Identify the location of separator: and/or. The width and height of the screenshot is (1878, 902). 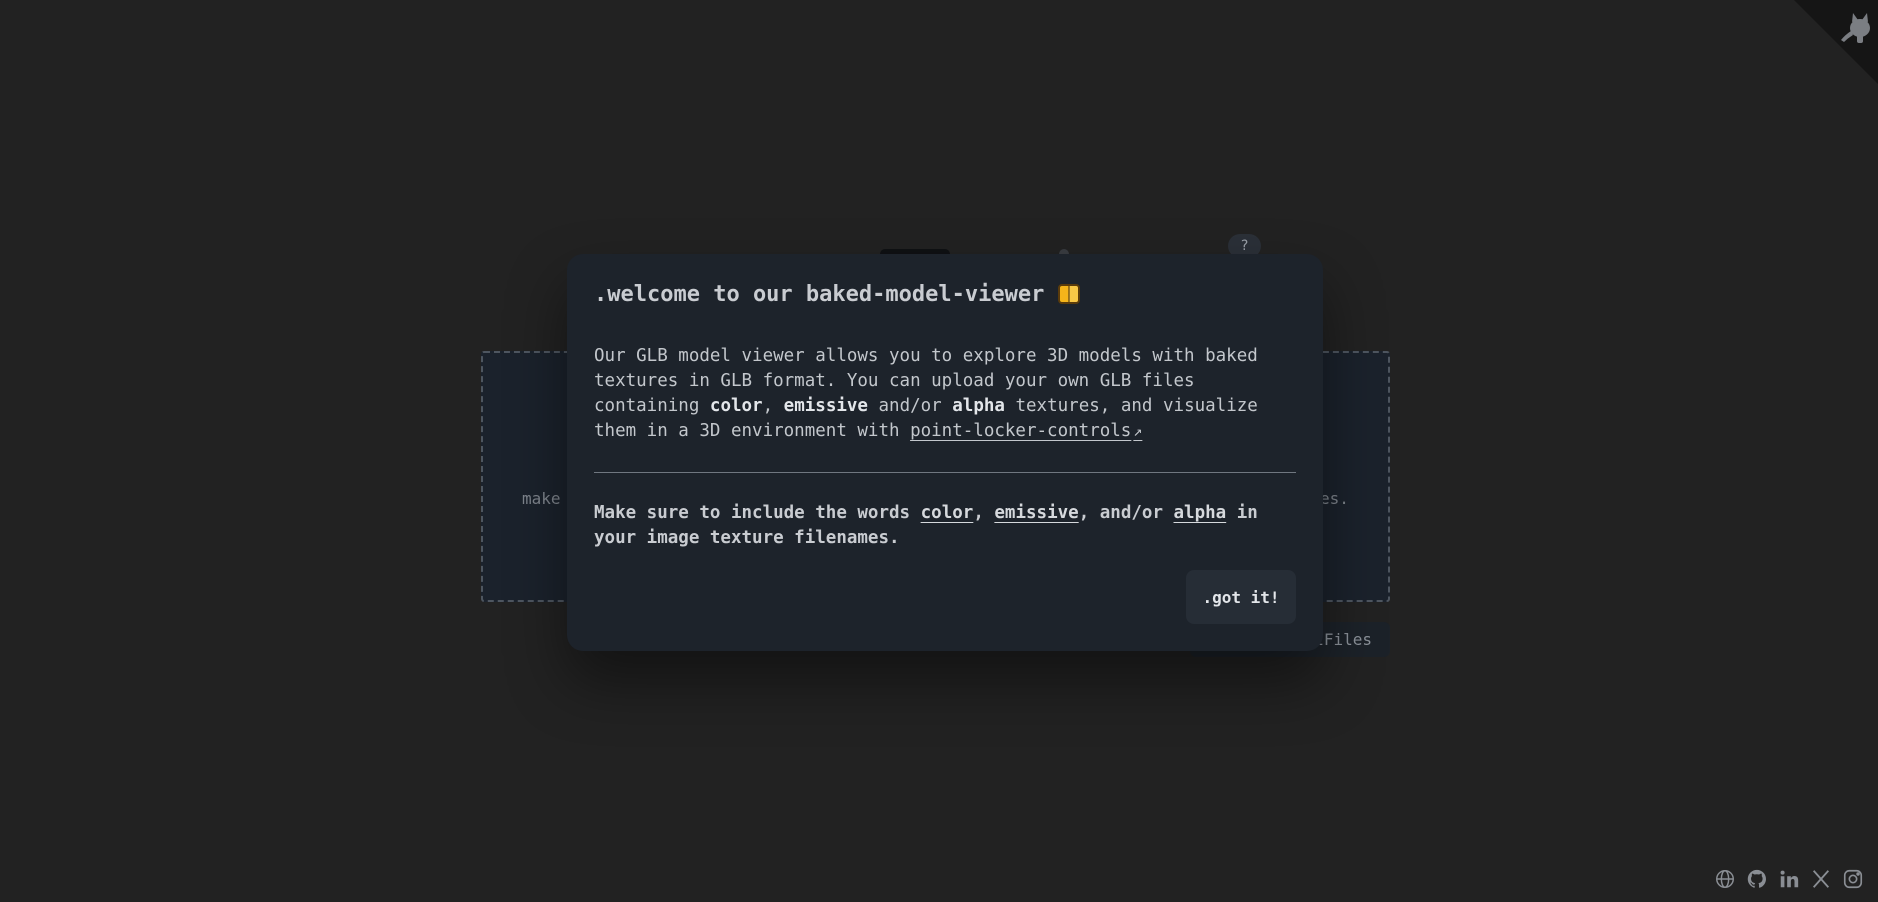
(910, 406).